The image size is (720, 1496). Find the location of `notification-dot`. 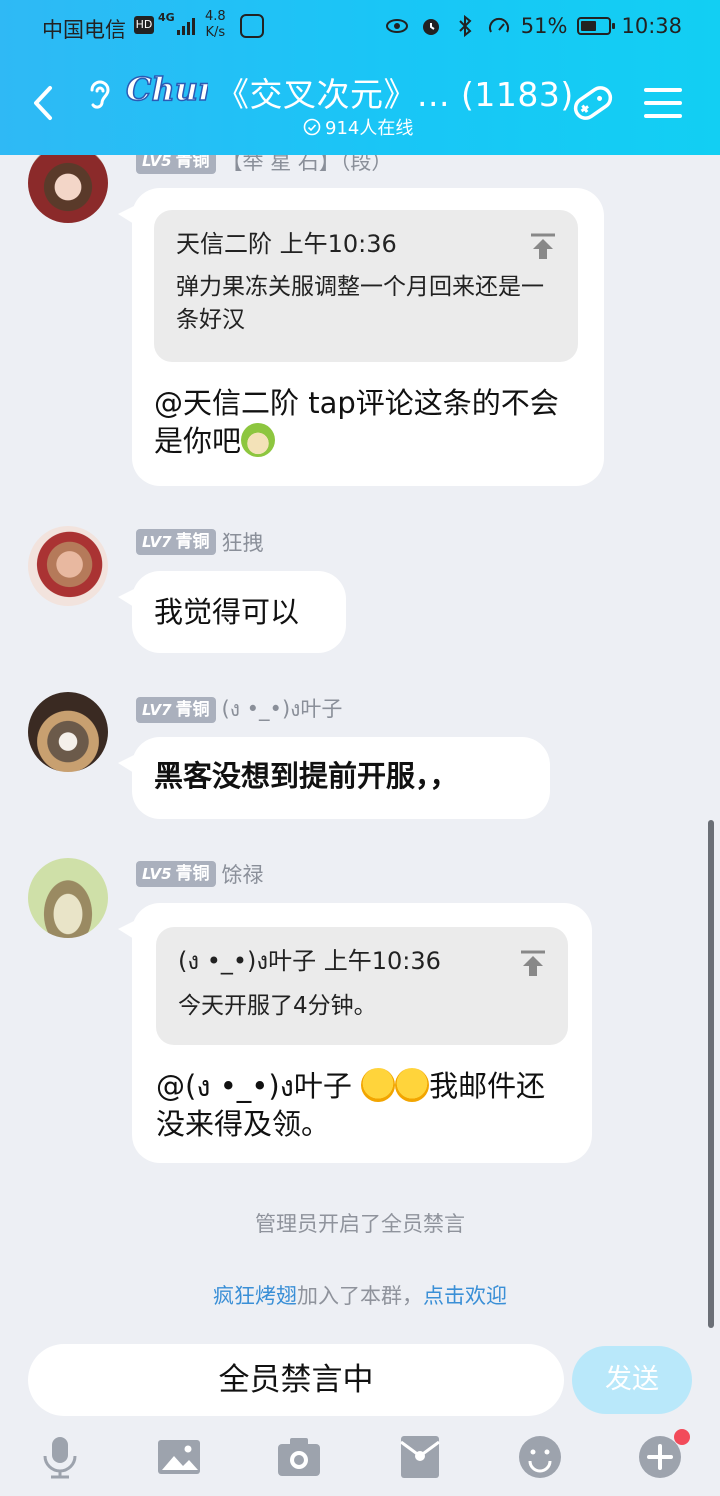

notification-dot is located at coordinates (682, 1437).